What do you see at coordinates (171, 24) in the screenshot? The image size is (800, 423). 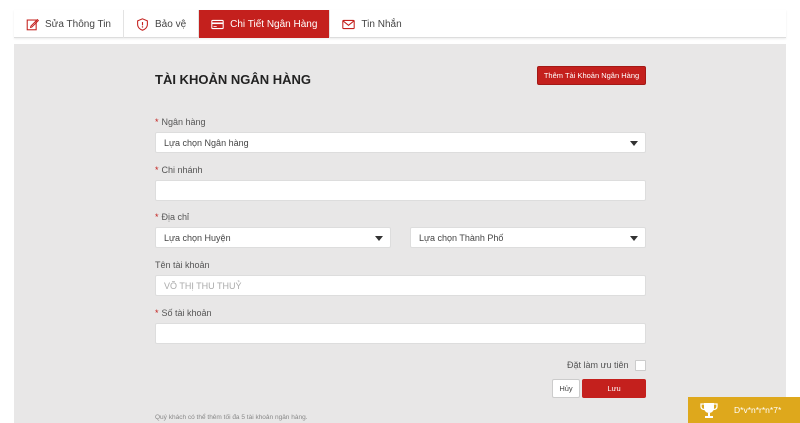 I see `tab-label: Bảo vệ` at bounding box center [171, 24].